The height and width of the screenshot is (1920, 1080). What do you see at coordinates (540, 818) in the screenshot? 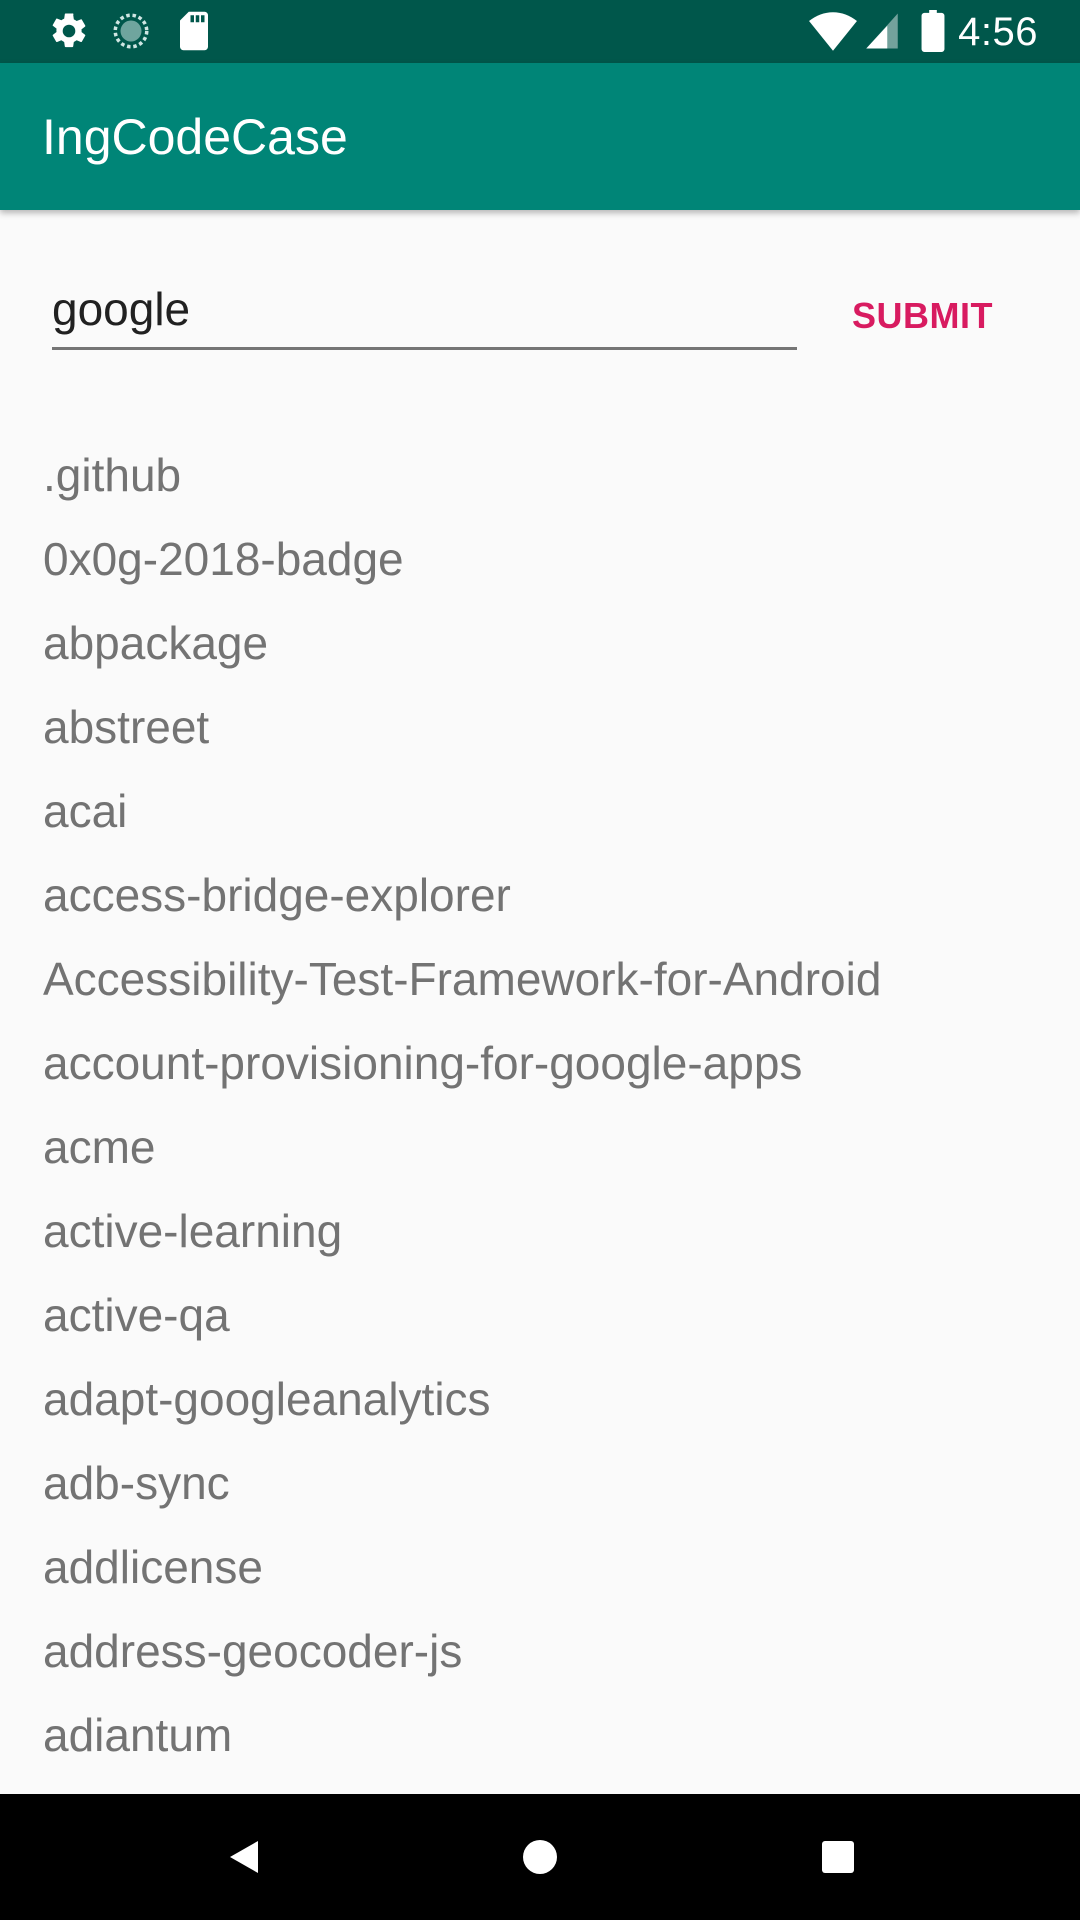
I see `list-item: acai` at bounding box center [540, 818].